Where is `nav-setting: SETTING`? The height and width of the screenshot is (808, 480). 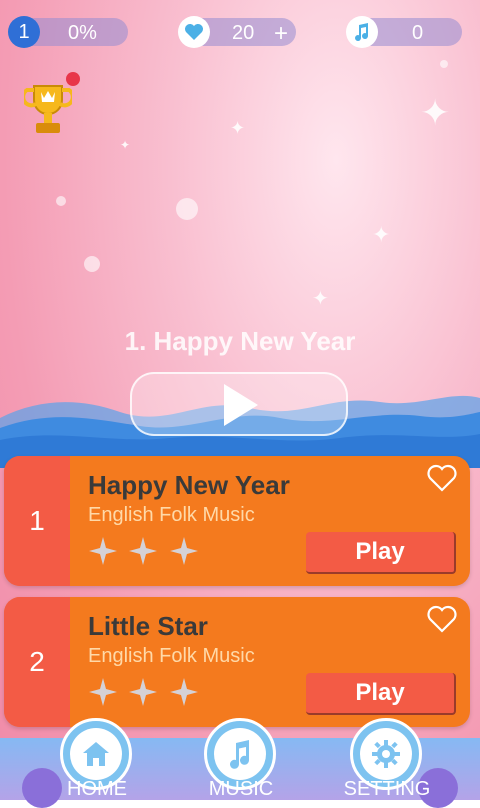 nav-setting: SETTING is located at coordinates (387, 759).